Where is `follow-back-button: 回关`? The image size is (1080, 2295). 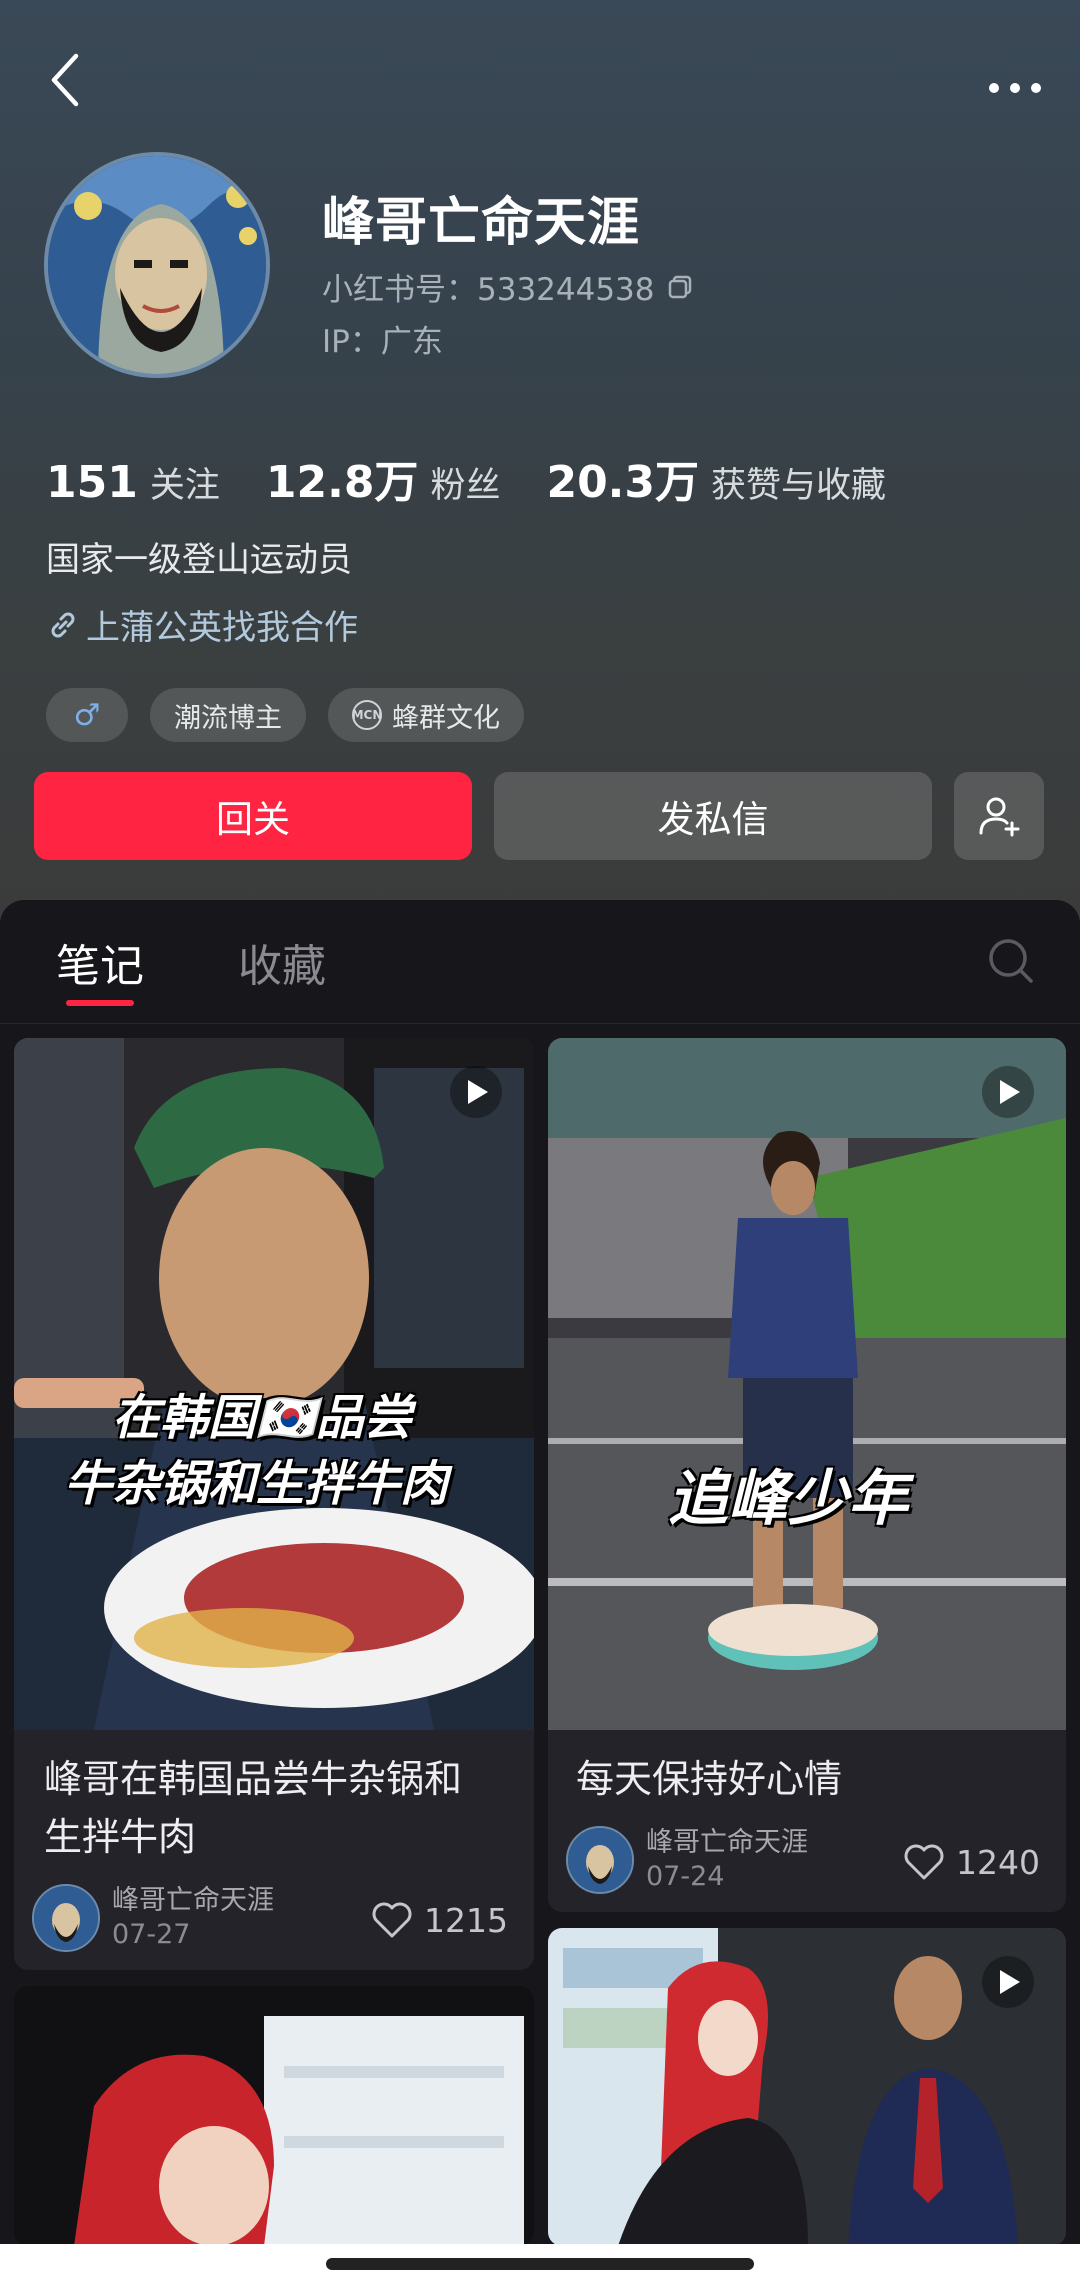 follow-back-button: 回关 is located at coordinates (253, 816).